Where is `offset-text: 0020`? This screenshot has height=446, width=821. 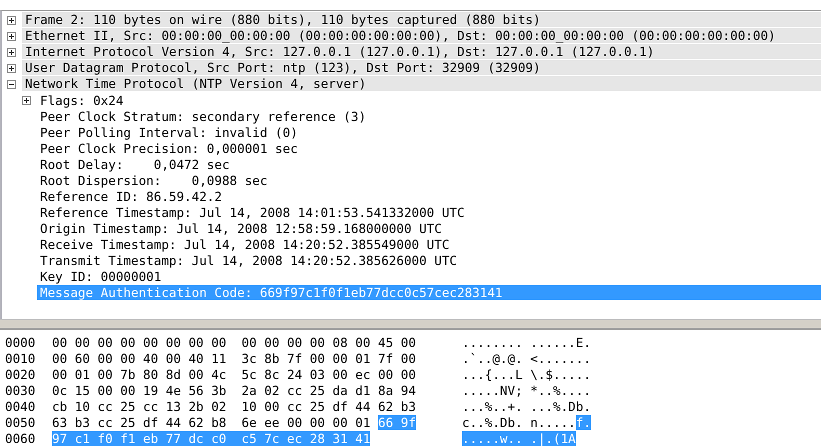
offset-text: 0020 is located at coordinates (20, 374).